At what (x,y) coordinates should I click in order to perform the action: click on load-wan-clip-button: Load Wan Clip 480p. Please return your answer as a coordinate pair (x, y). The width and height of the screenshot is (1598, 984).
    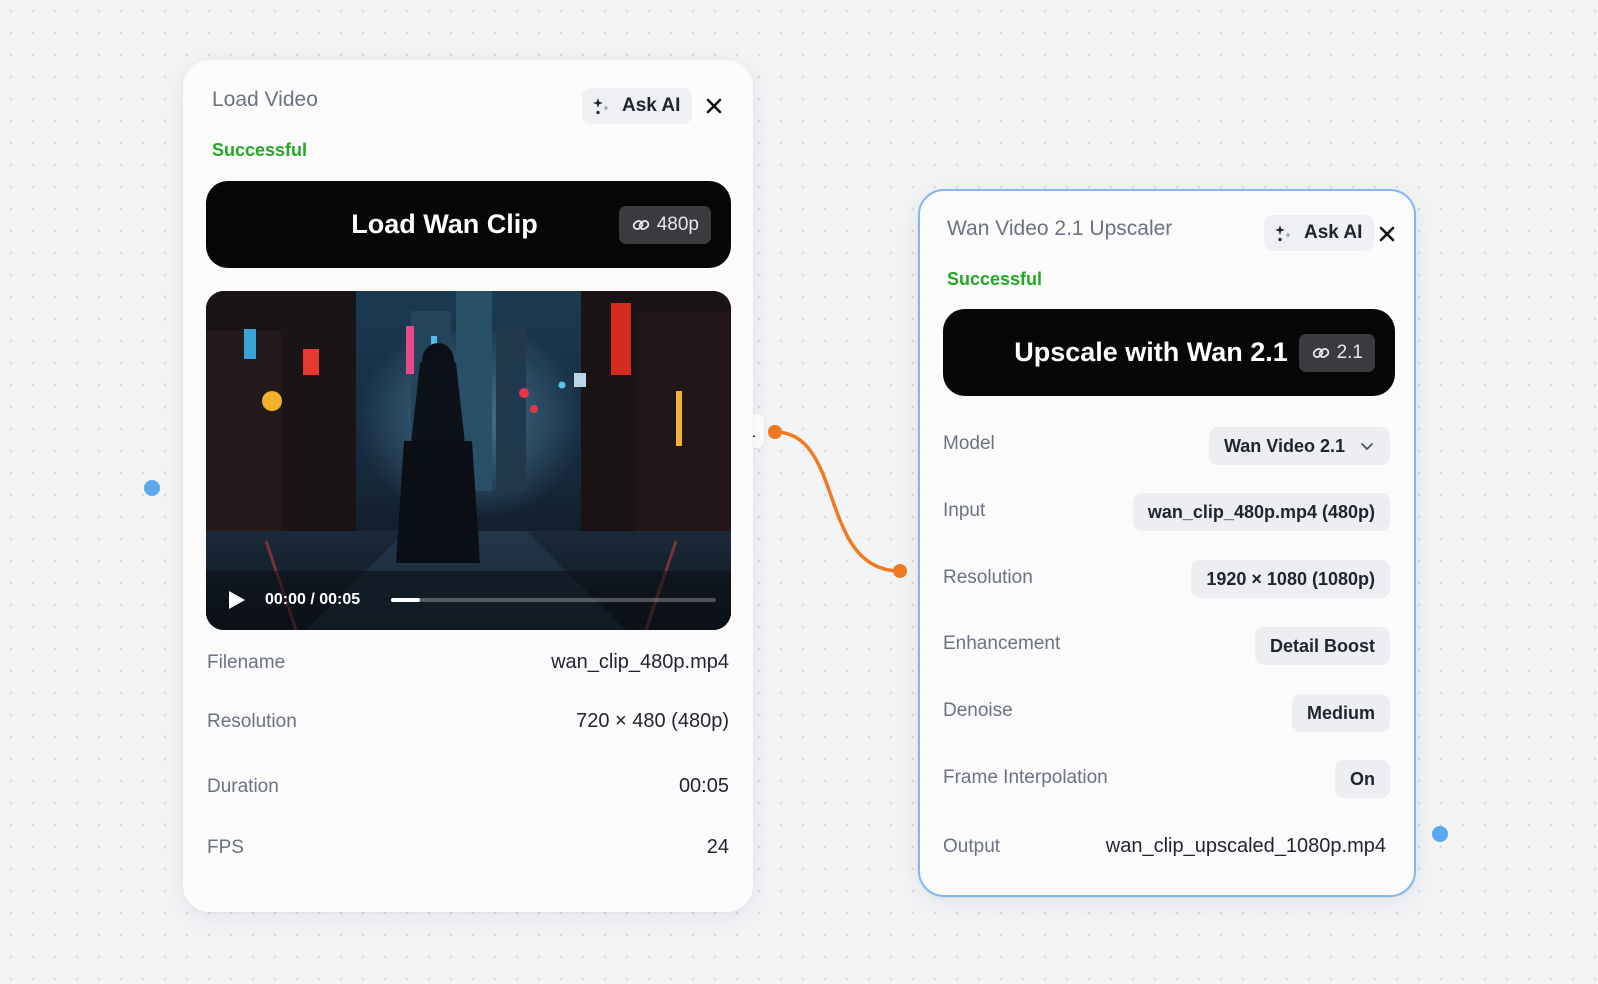
    Looking at the image, I should click on (468, 224).